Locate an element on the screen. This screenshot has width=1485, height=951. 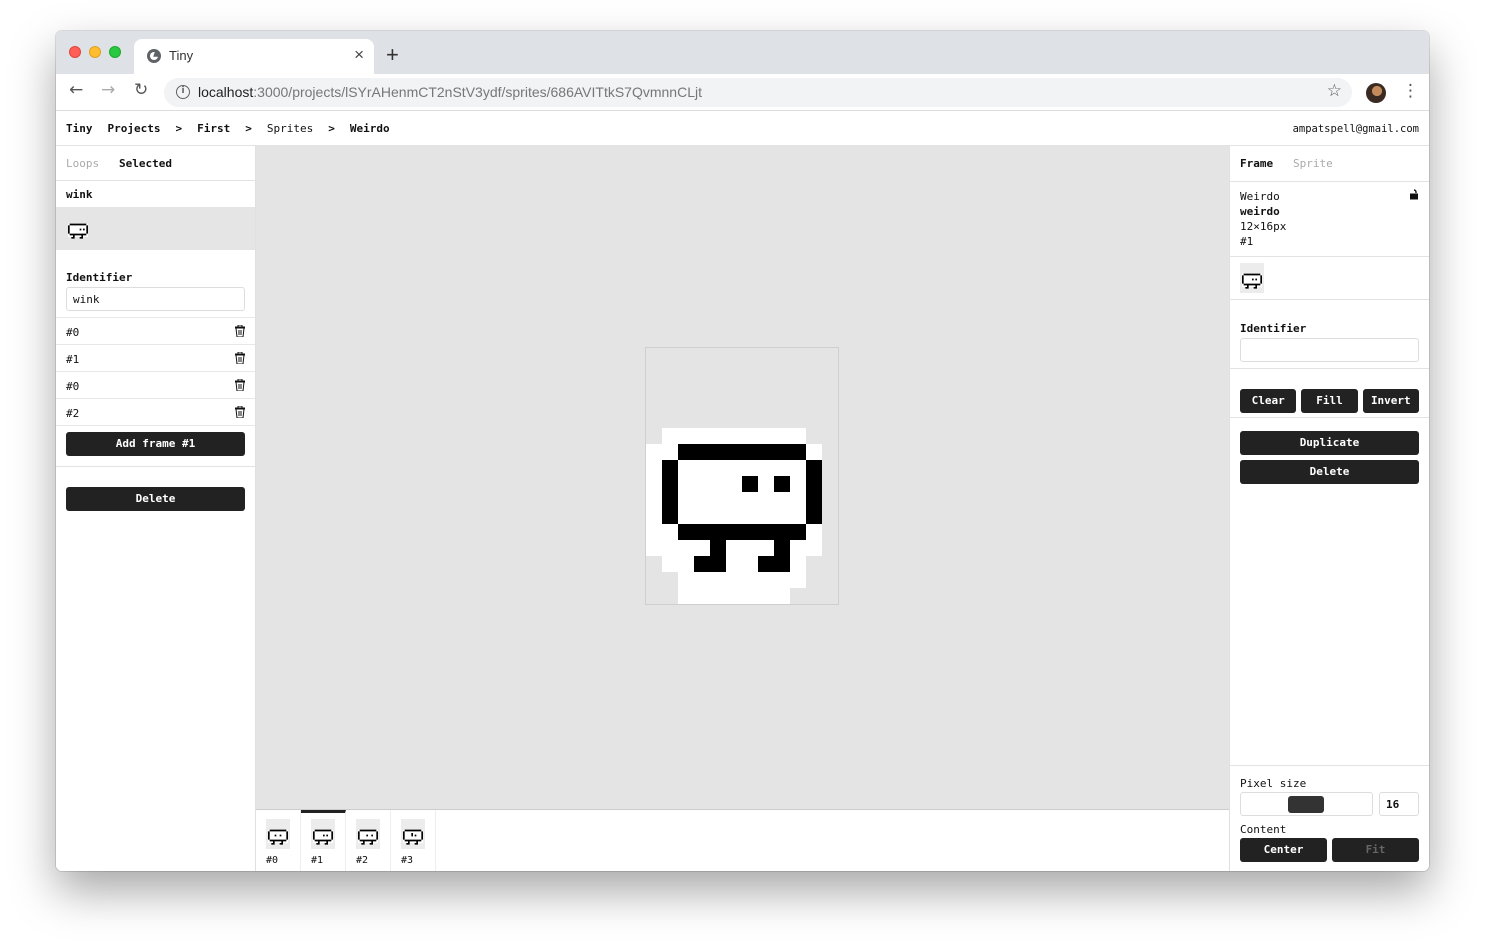
left-tabs: Loops Selected is located at coordinates (155, 163).